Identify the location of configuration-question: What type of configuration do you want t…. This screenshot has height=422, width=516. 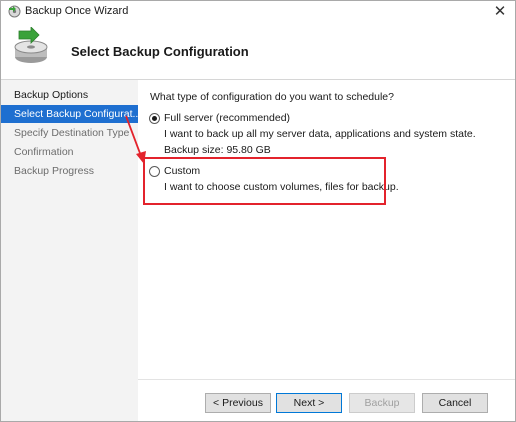
(272, 97).